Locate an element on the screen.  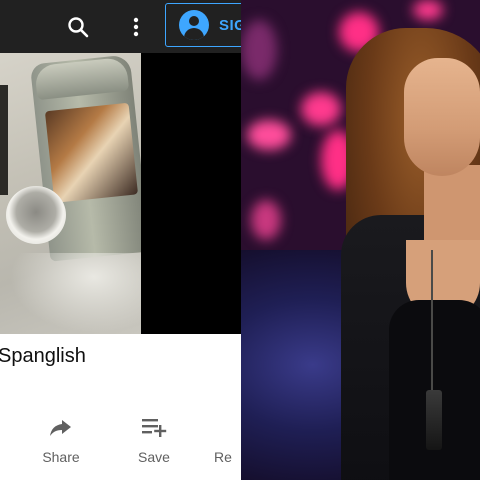
search-icon is located at coordinates (78, 27).